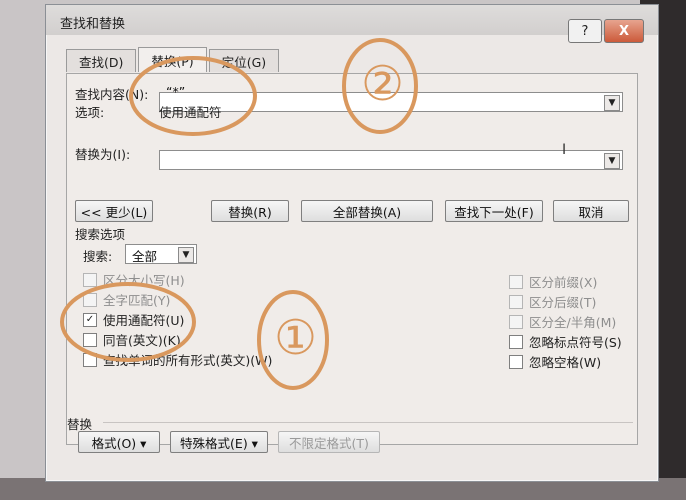 This screenshot has width=686, height=500. What do you see at coordinates (190, 112) in the screenshot?
I see `options-value: 使用通配符` at bounding box center [190, 112].